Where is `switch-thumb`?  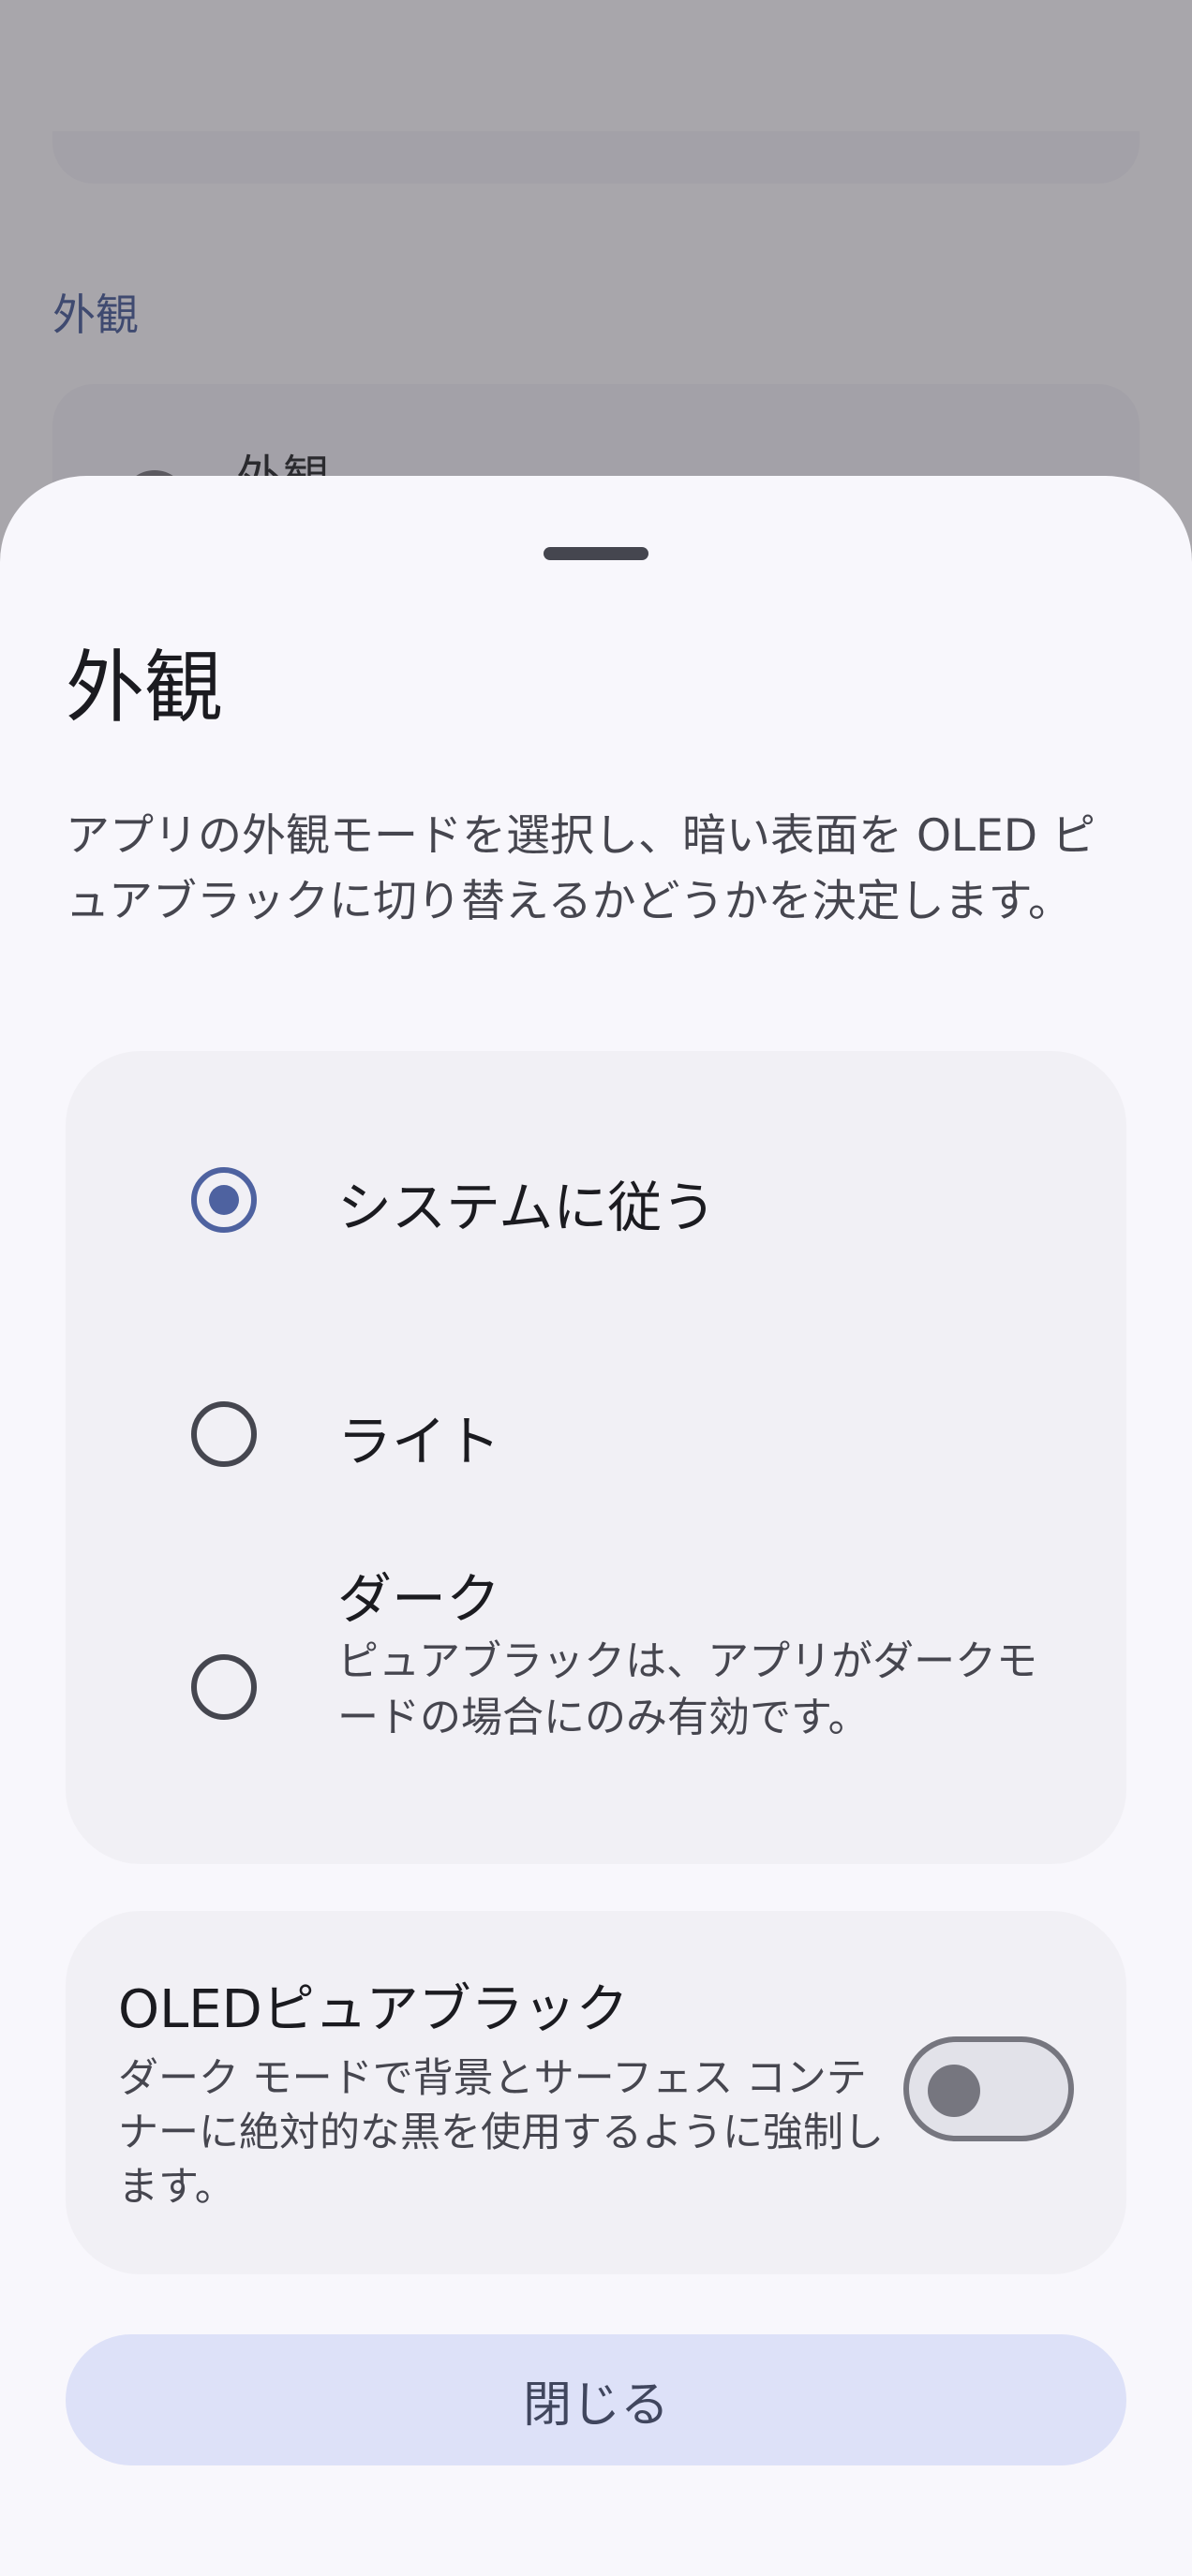 switch-thumb is located at coordinates (954, 2091).